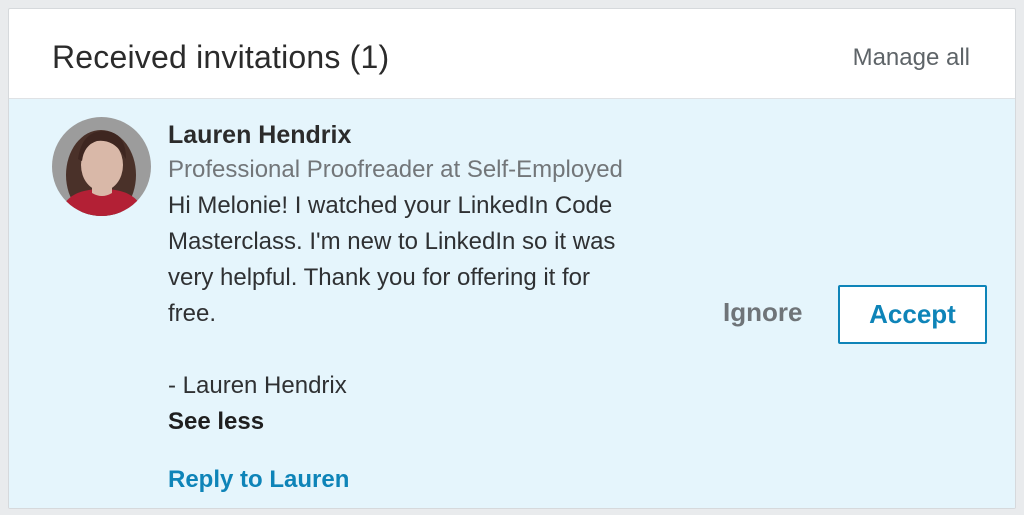 The image size is (1024, 515). What do you see at coordinates (418, 422) in the screenshot?
I see `see-less-link: See less` at bounding box center [418, 422].